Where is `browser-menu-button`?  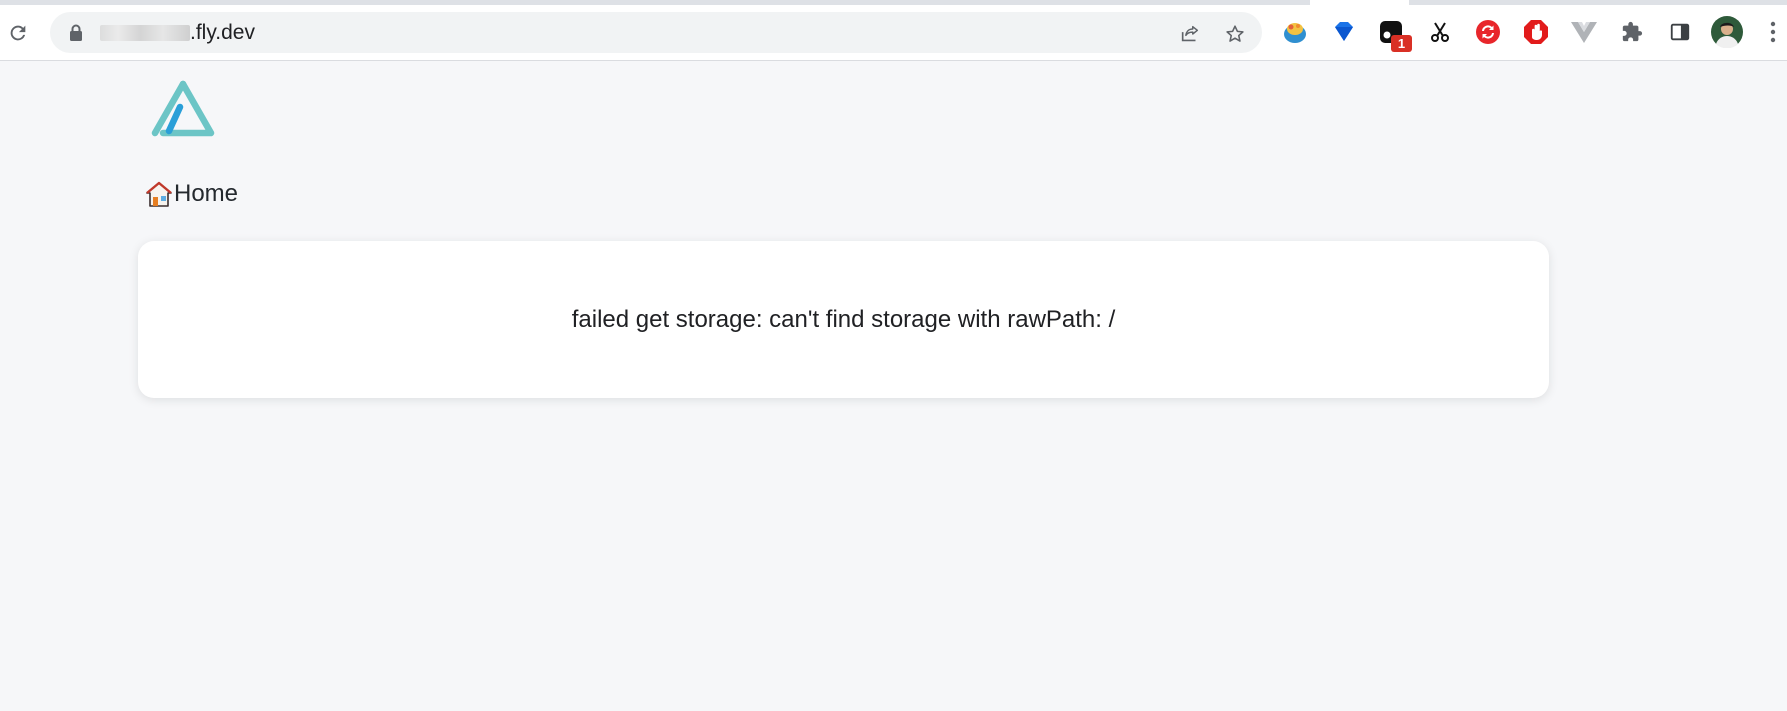
browser-menu-button is located at coordinates (1773, 32).